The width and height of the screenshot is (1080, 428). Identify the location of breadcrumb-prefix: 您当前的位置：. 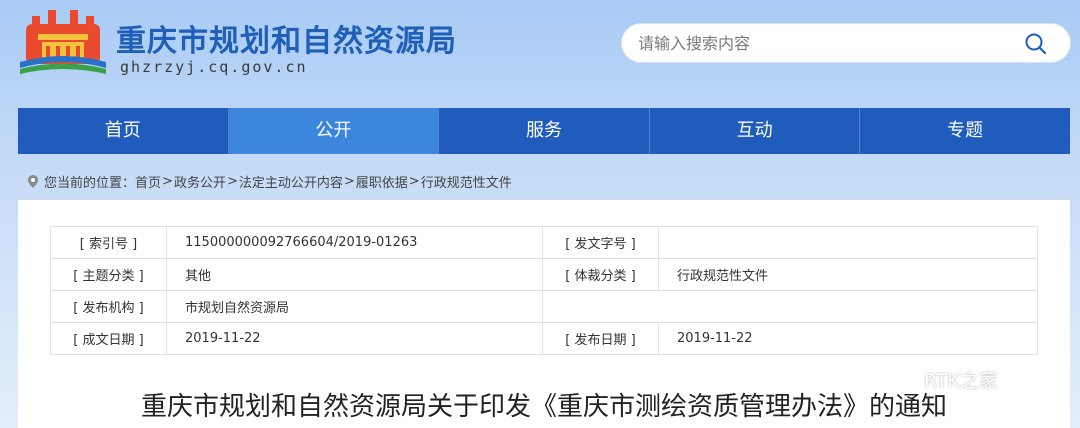
(90, 183).